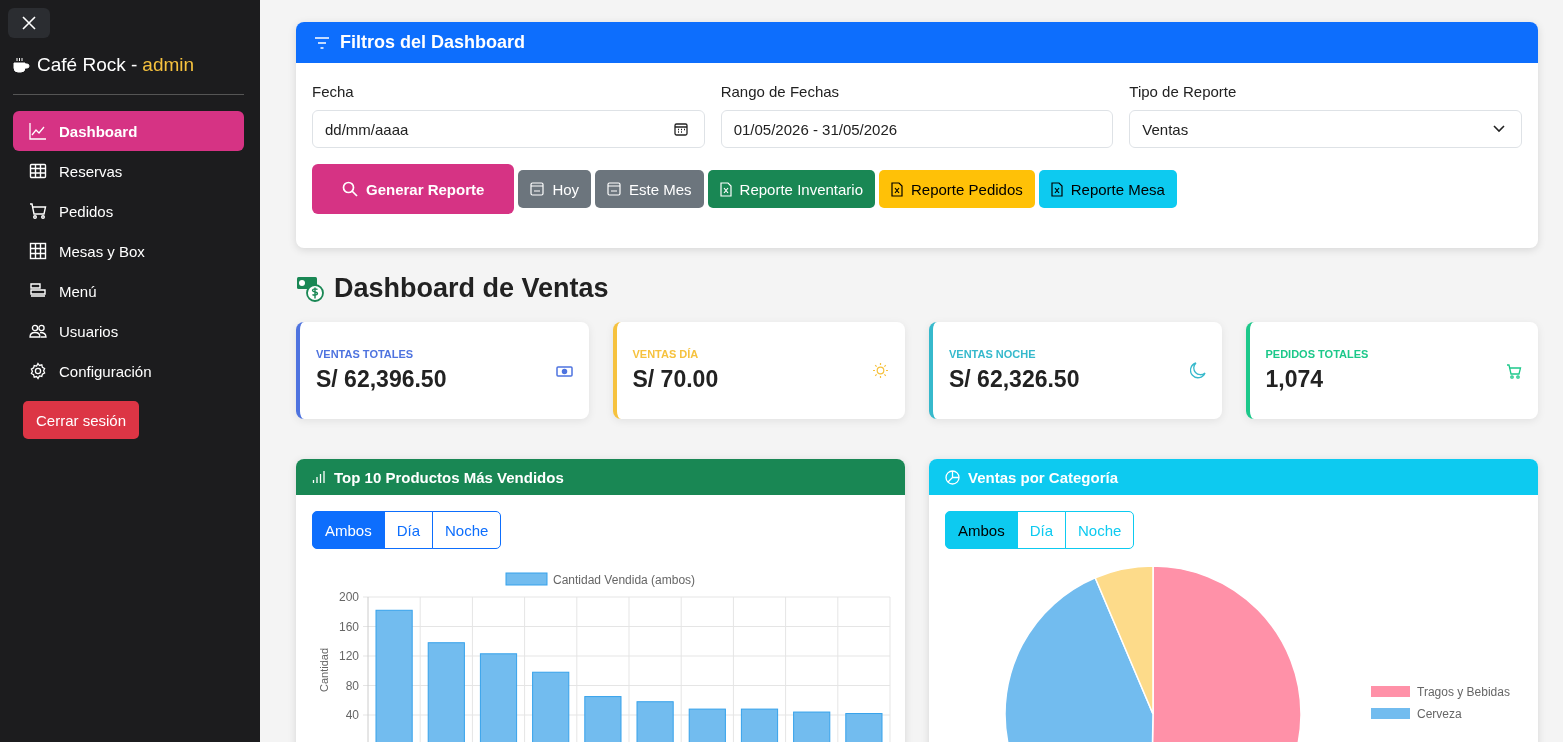 The image size is (1563, 742). Describe the element at coordinates (666, 354) in the screenshot. I see `stat-label: VENTAS DÍA` at that location.